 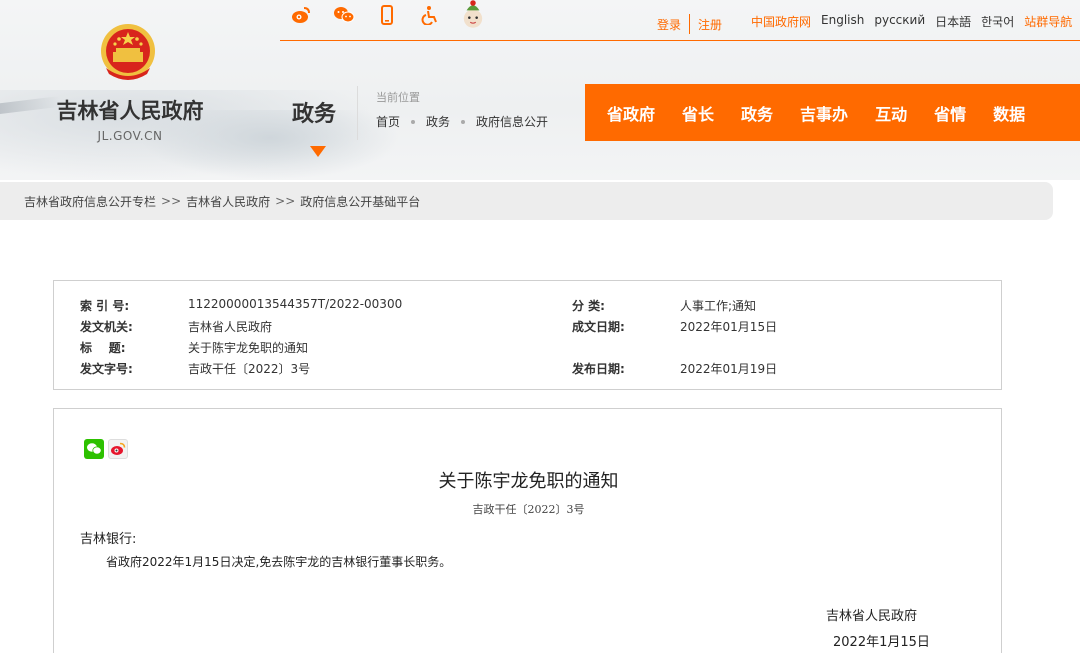 I want to click on site-domain: JL.GOV.CN, so click(x=130, y=136).